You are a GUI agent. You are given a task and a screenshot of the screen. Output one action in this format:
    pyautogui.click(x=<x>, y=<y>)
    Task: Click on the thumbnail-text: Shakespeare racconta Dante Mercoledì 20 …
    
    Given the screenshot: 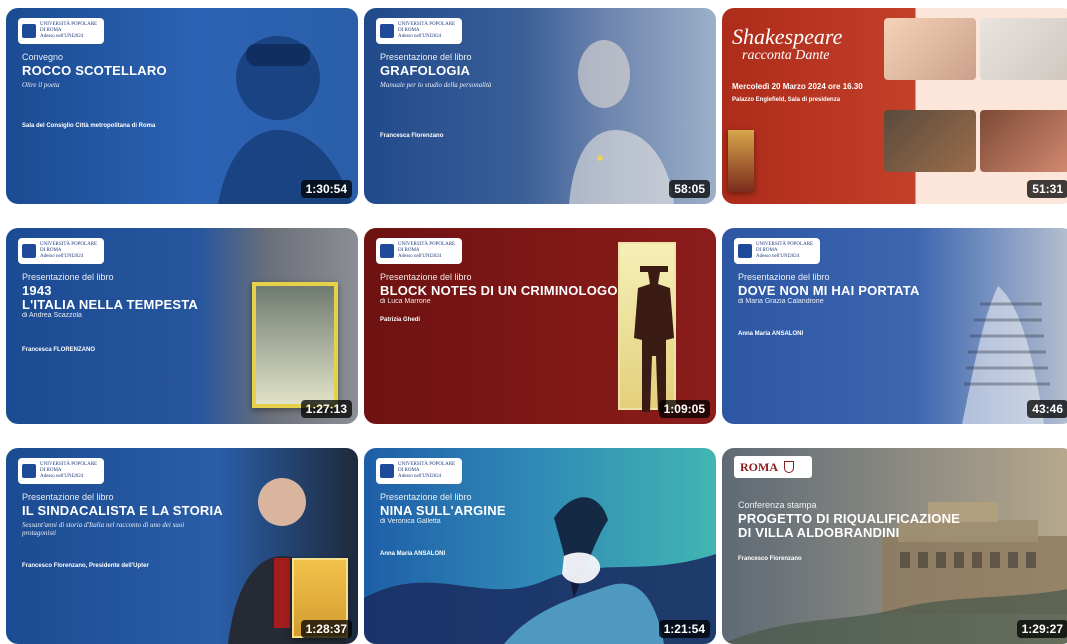 What is the action you would take?
    pyautogui.click(x=797, y=64)
    